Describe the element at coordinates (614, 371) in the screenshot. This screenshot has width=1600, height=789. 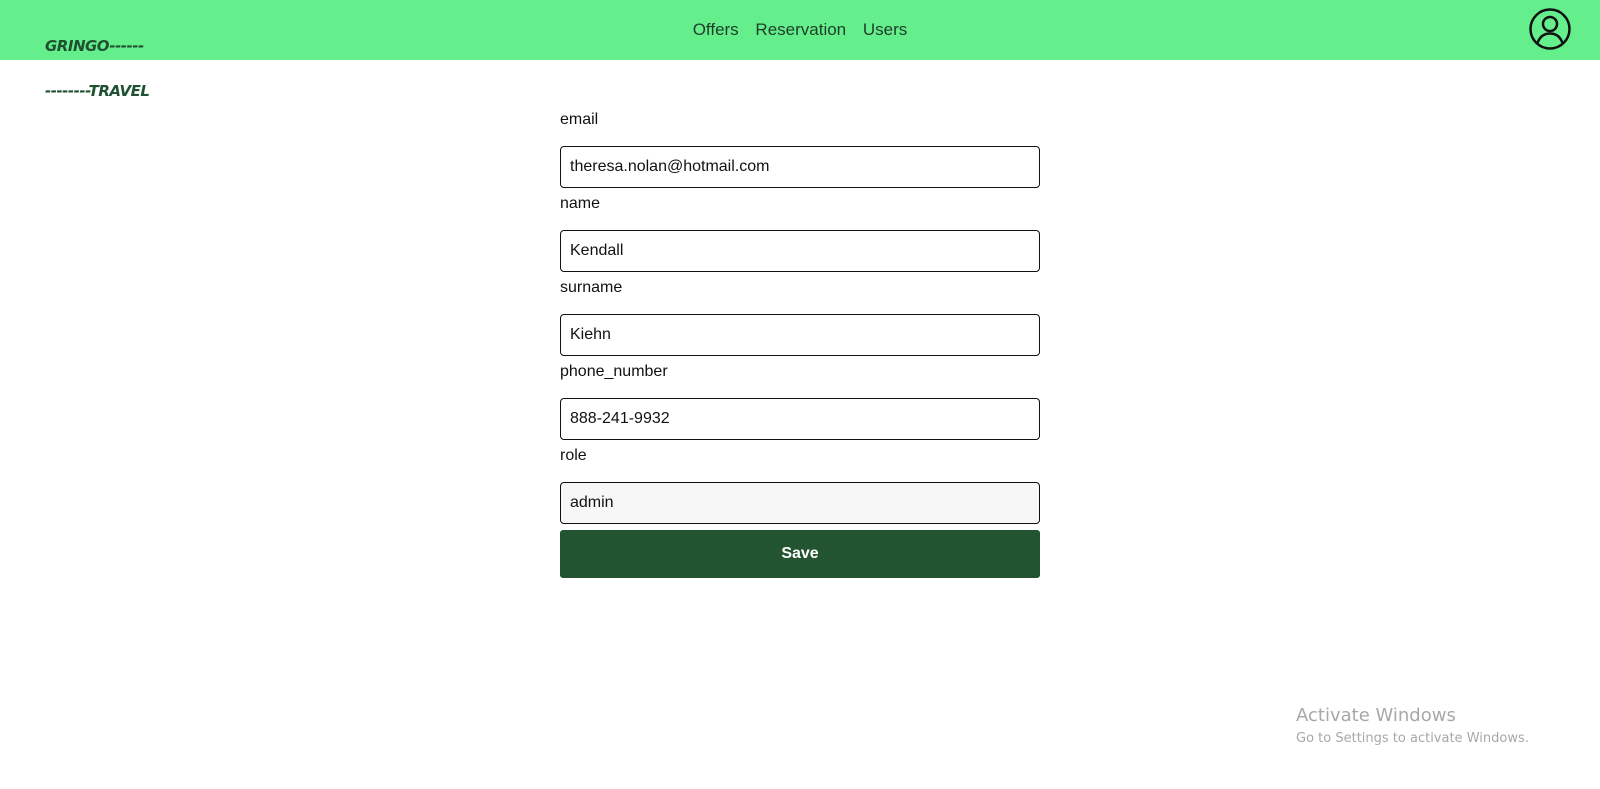
I see `phone-number-label: phone_number` at that location.